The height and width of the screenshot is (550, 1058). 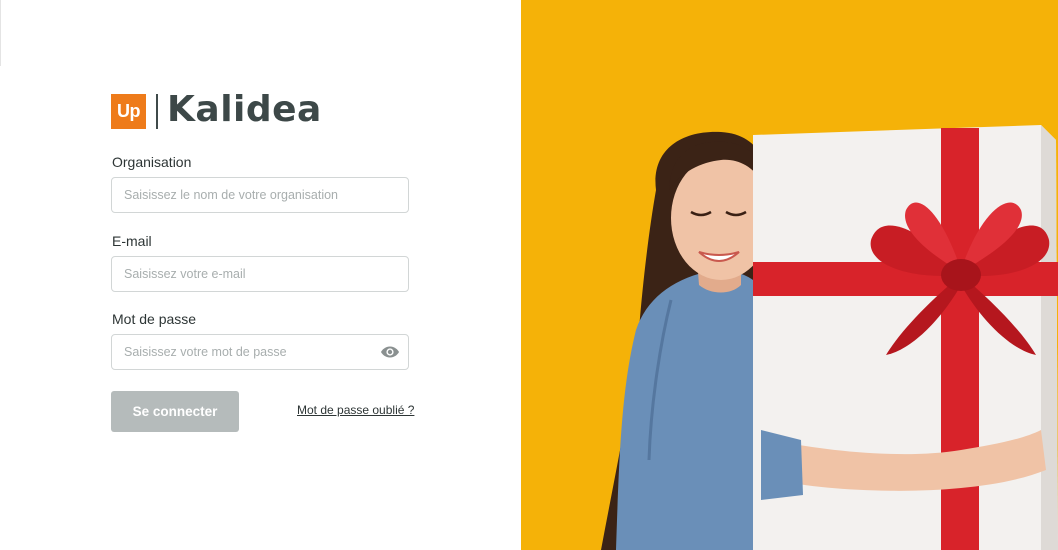 What do you see at coordinates (128, 111) in the screenshot?
I see `up-logo-badge: Up` at bounding box center [128, 111].